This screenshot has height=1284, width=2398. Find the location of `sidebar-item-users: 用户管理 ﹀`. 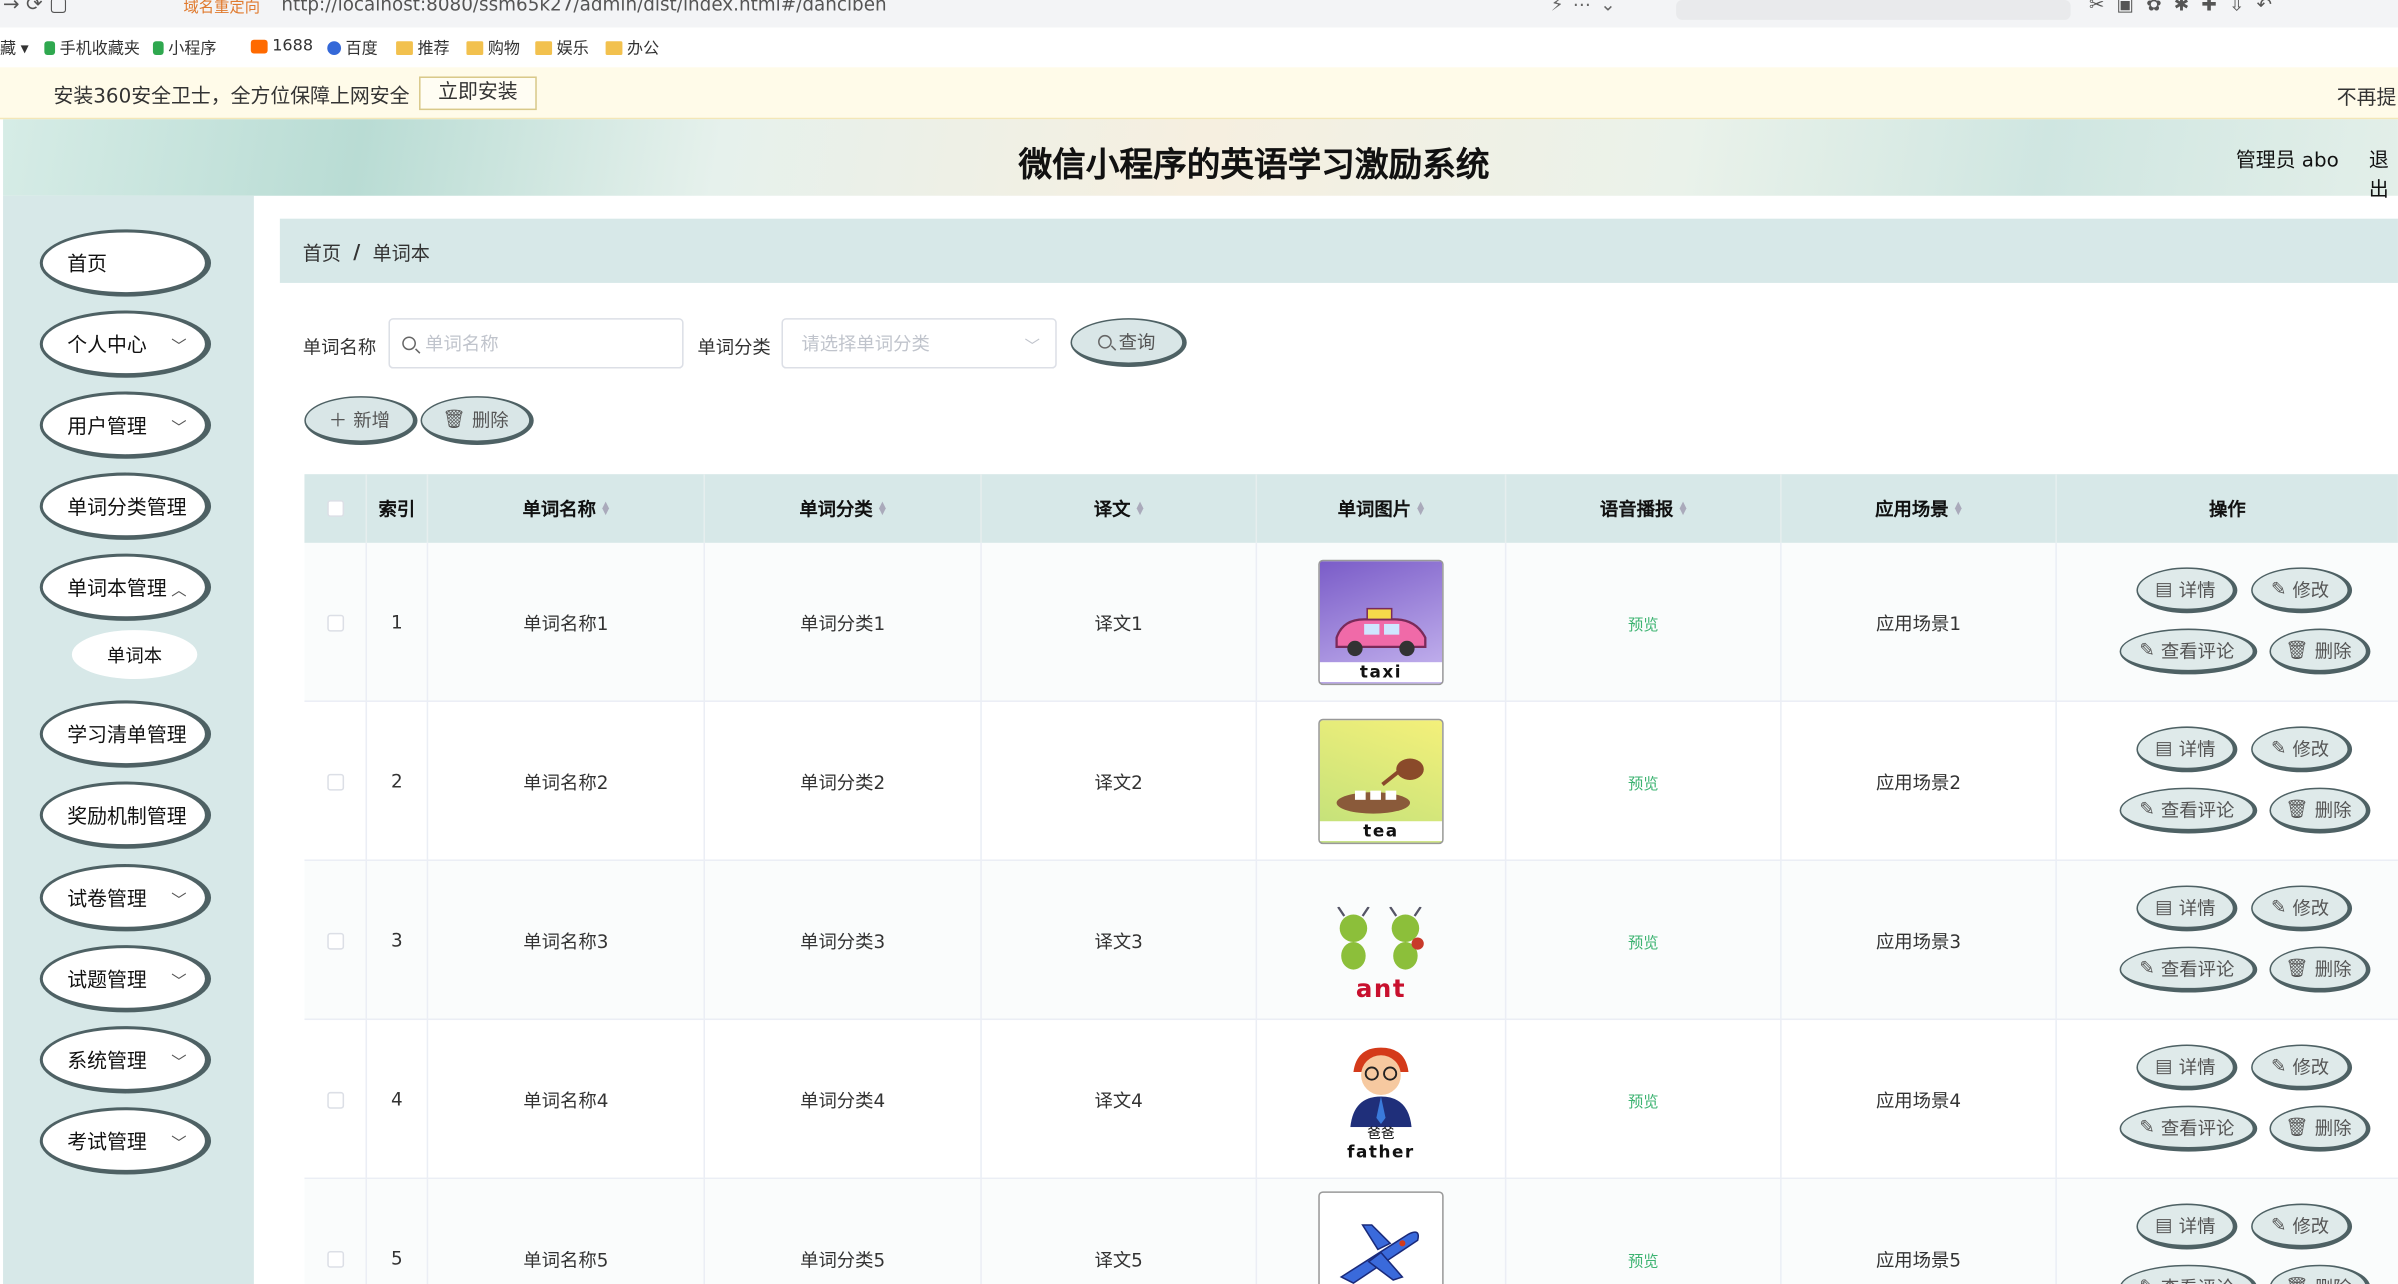

sidebar-item-users: 用户管理 ﹀ is located at coordinates (125, 425).